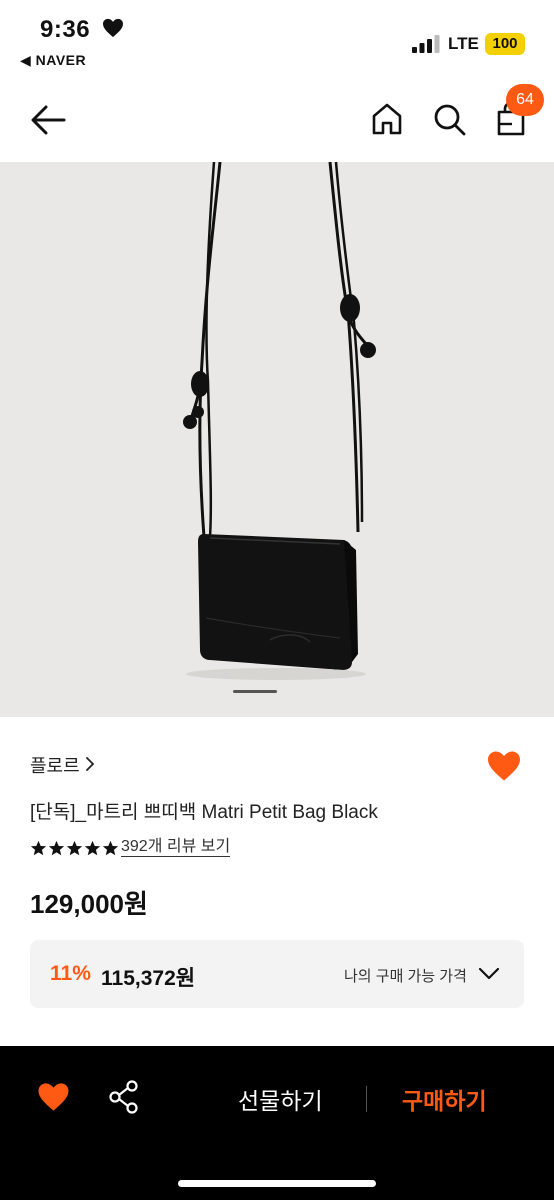 This screenshot has height=1200, width=554. What do you see at coordinates (277, 40) in the screenshot?
I see `status-bar: 9:36 ◀ NAVER LTE 100` at bounding box center [277, 40].